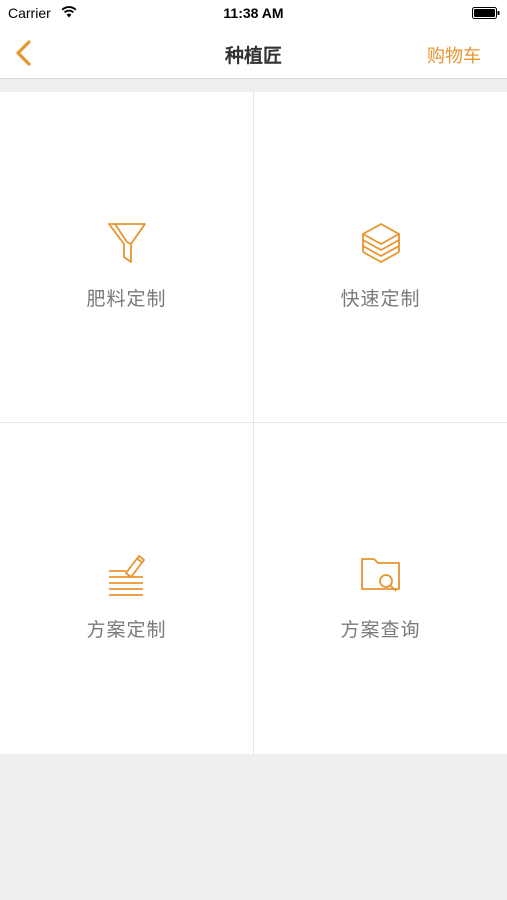 The height and width of the screenshot is (900, 507). I want to click on menu-item-label: 肥料定制, so click(126, 299).